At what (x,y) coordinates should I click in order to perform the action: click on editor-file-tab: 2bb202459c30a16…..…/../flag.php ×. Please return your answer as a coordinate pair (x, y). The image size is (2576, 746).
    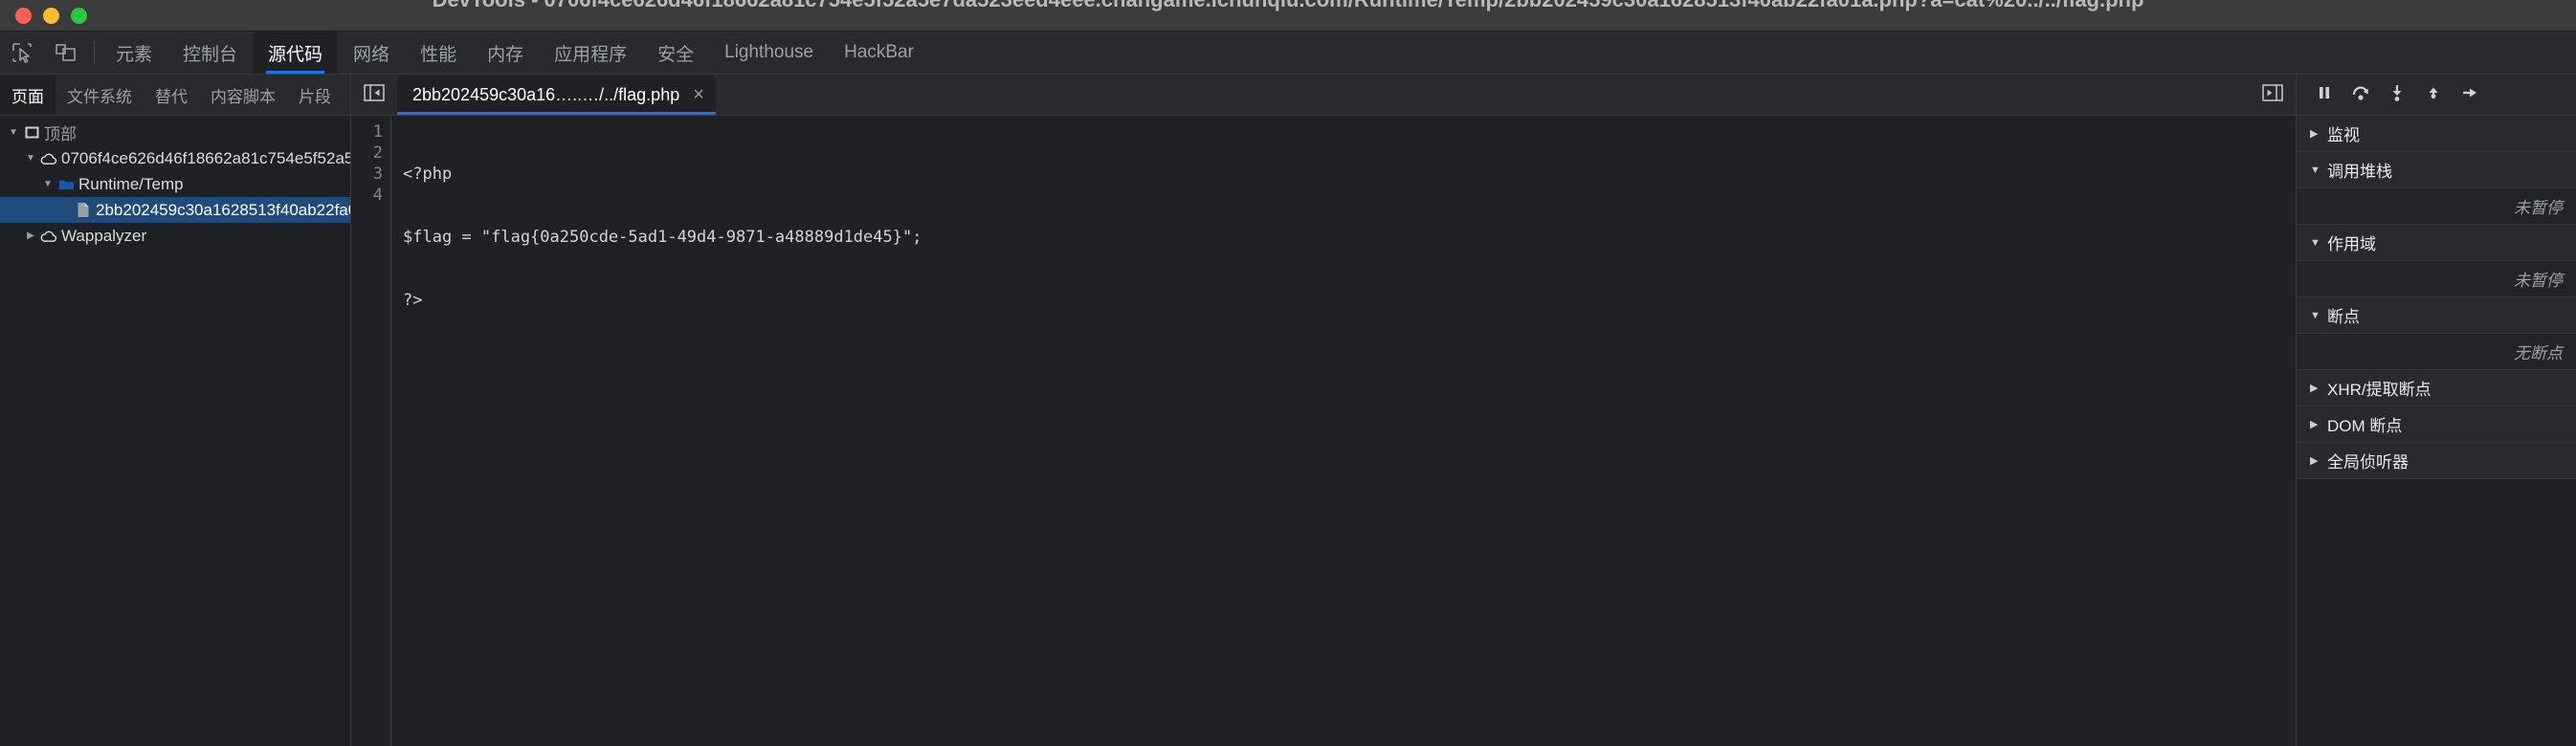
    Looking at the image, I should click on (556, 95).